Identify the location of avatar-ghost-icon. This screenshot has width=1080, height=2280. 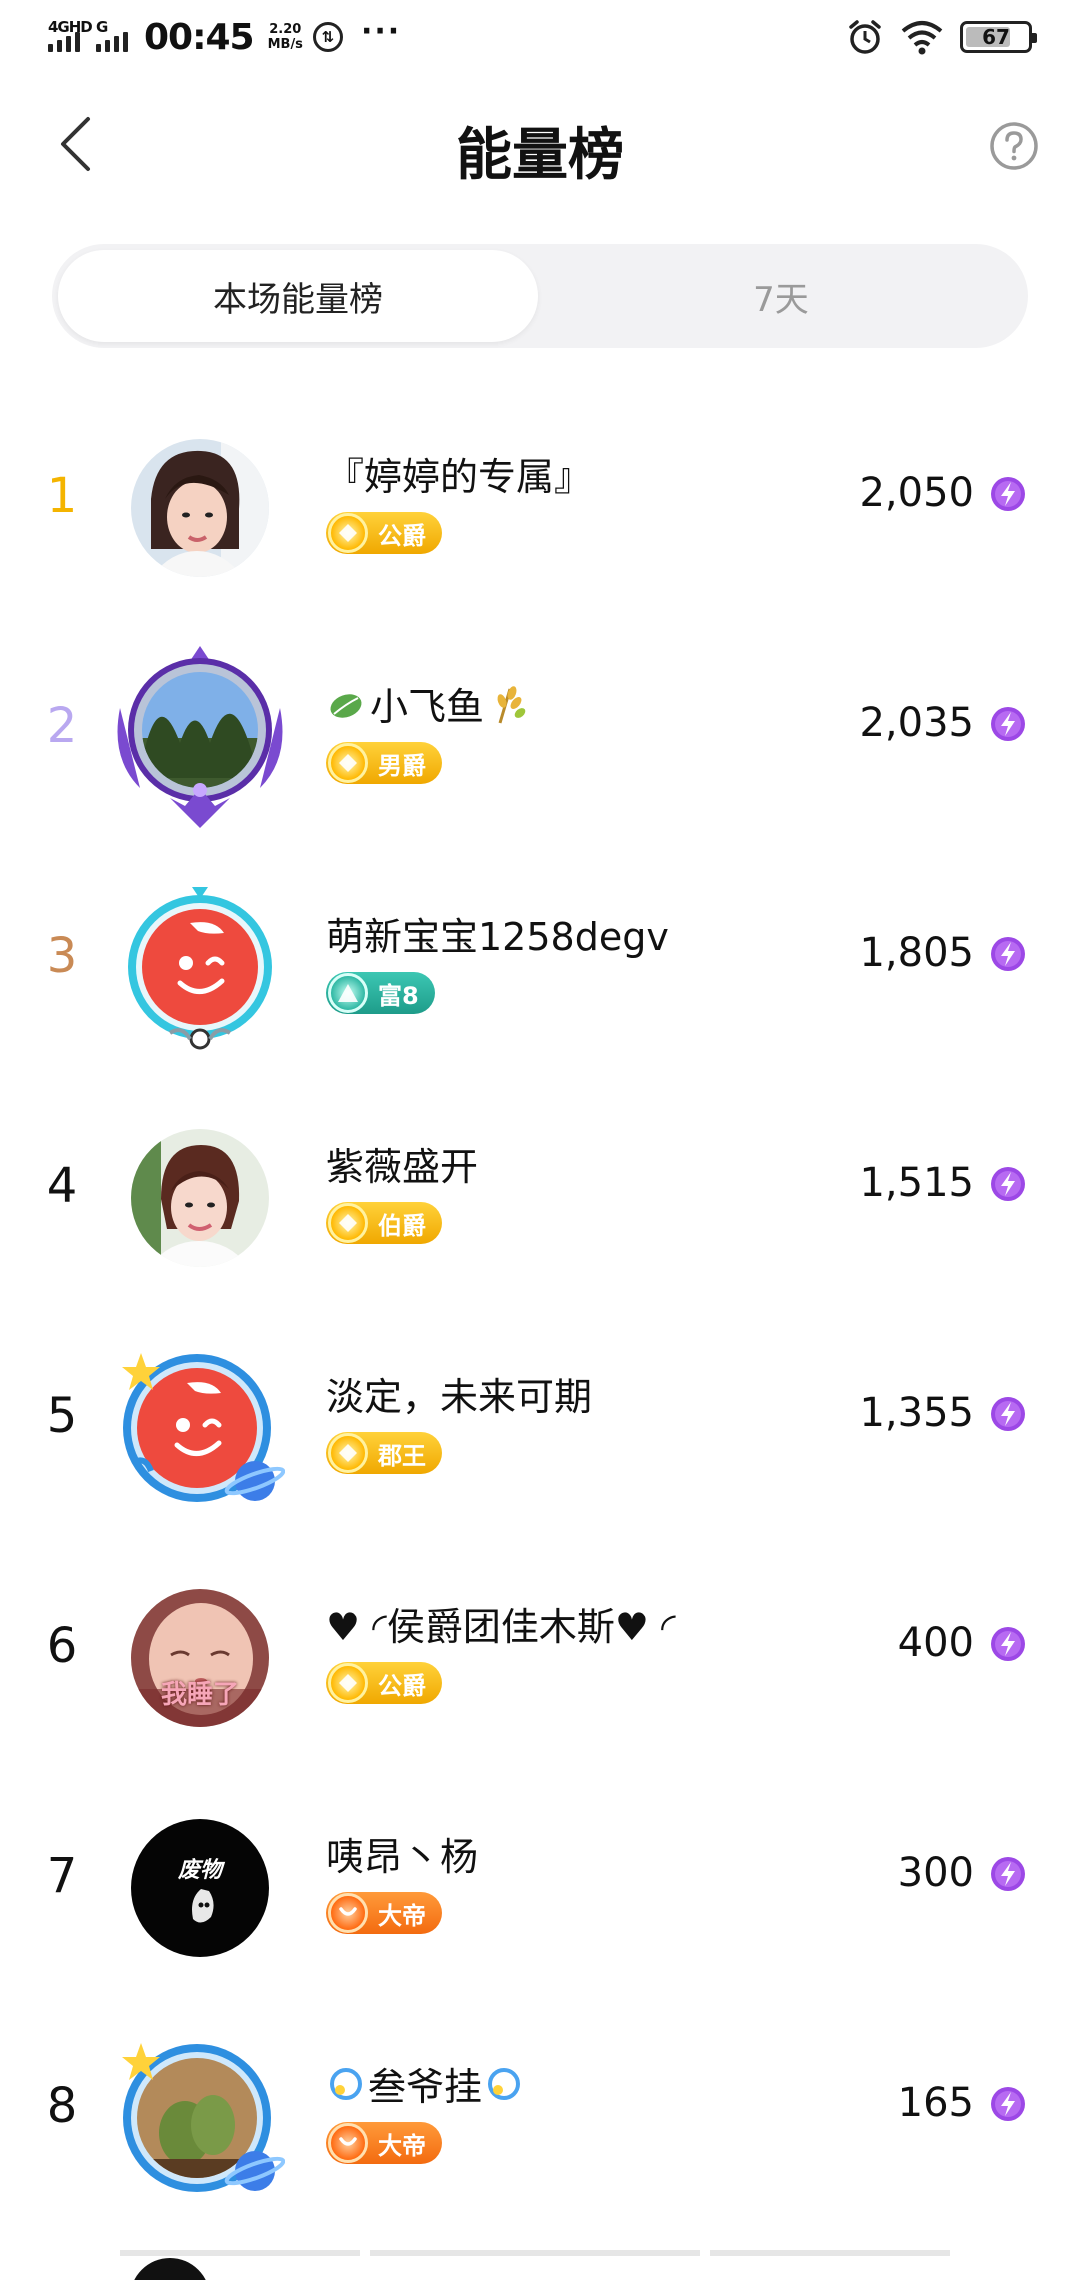
(200, 1888).